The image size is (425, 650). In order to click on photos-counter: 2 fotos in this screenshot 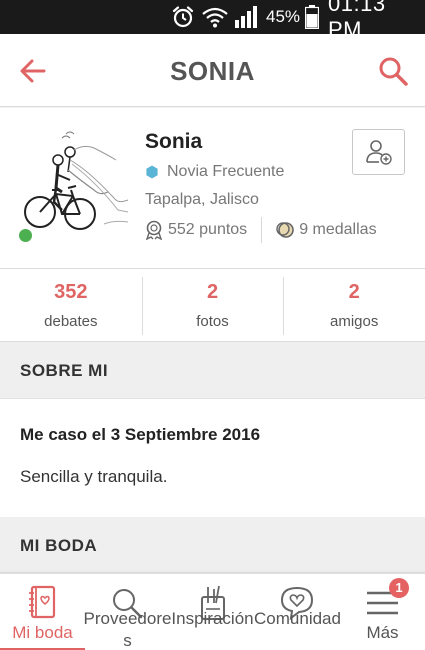, I will do `click(212, 305)`.